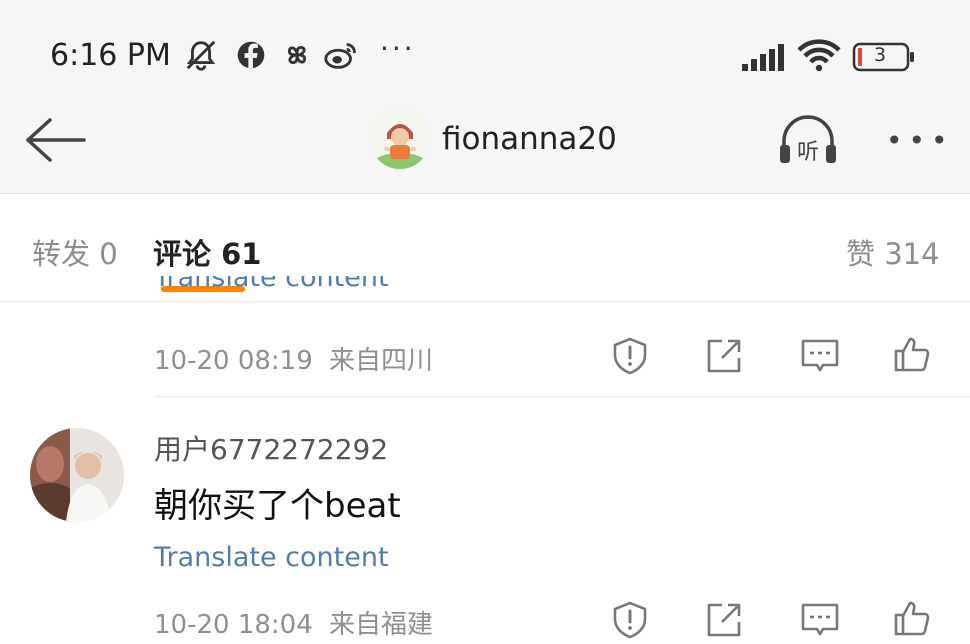 This screenshot has height=644, width=970. Describe the element at coordinates (55, 140) in the screenshot. I see `back-arrow-icon` at that location.